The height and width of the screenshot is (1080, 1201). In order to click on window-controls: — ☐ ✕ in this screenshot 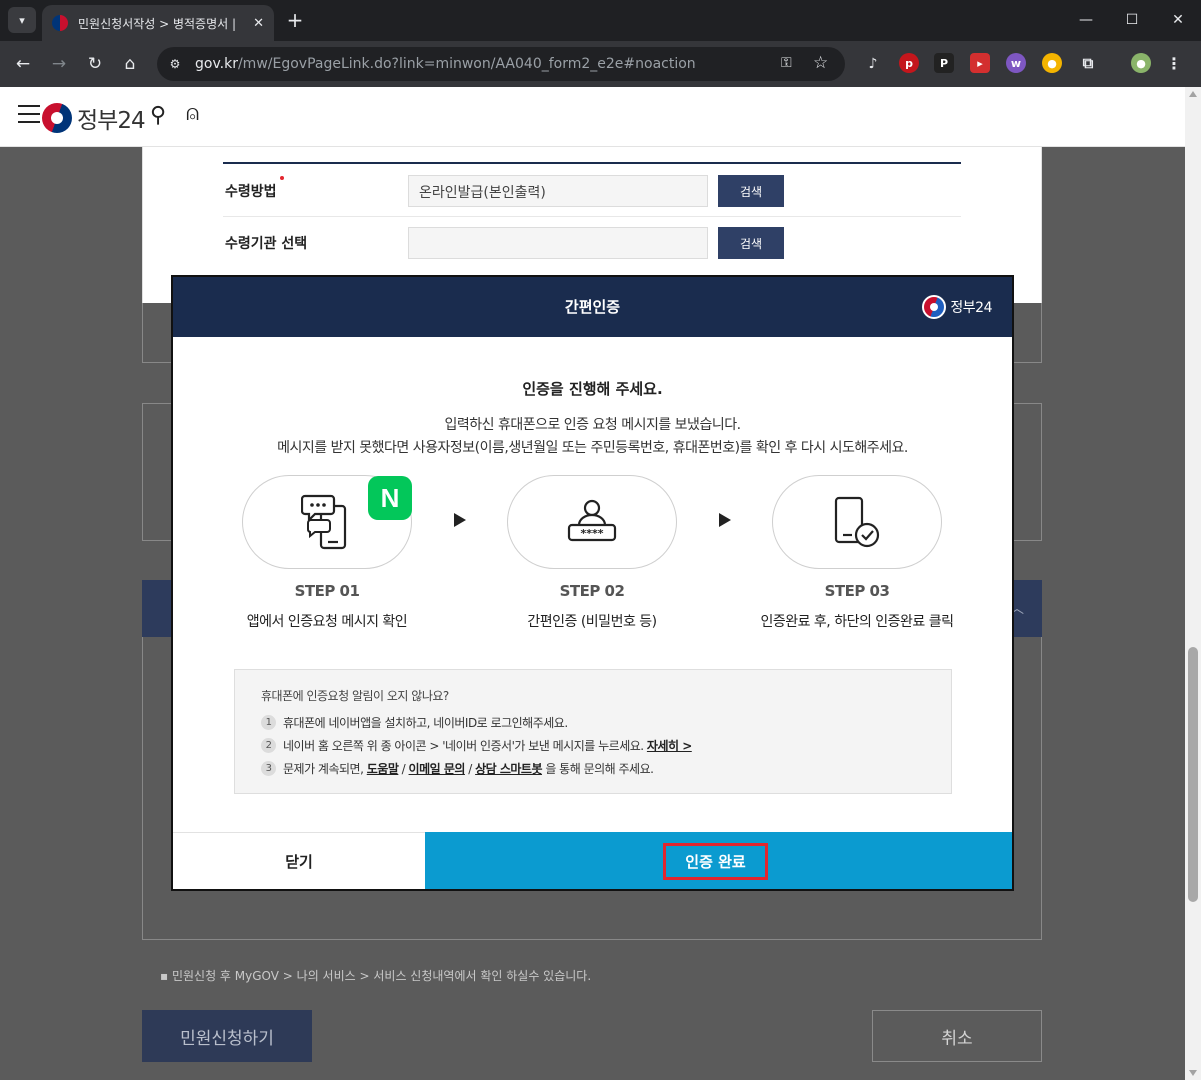, I will do `click(1132, 20)`.